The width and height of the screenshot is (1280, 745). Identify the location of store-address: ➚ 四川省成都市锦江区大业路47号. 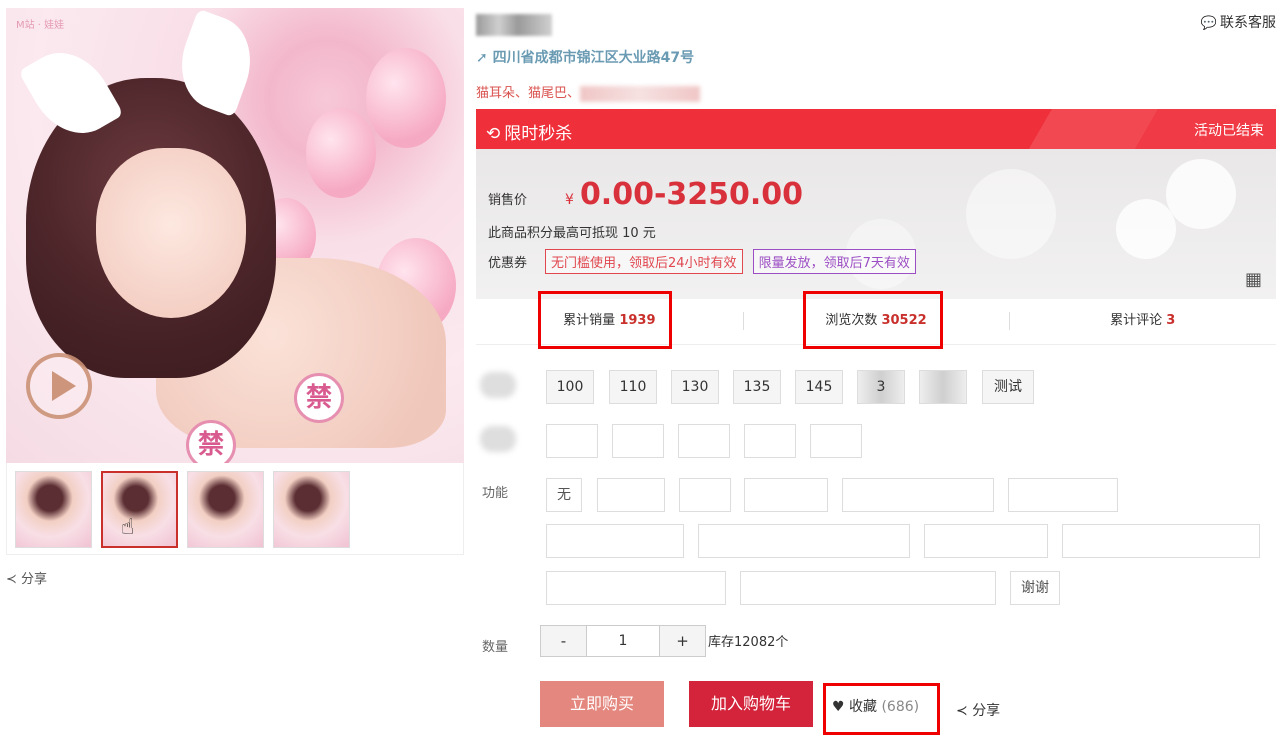
(585, 57).